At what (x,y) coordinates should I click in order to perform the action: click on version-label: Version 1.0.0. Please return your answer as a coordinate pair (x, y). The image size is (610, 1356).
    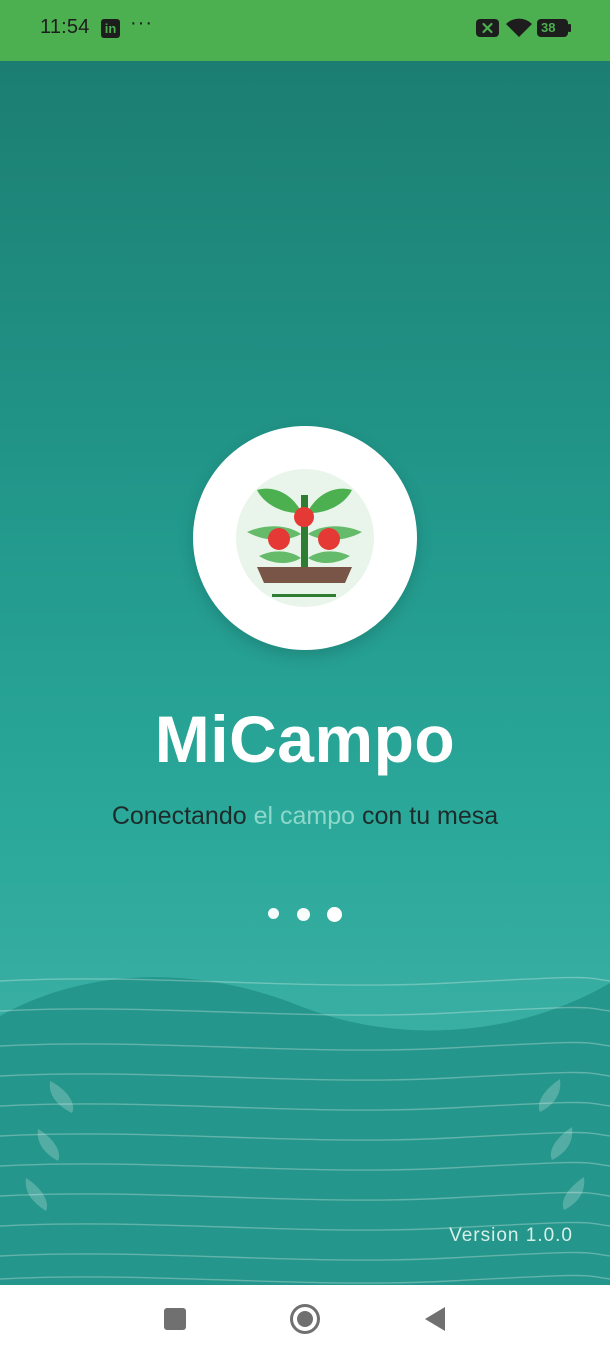
    Looking at the image, I should click on (511, 1235).